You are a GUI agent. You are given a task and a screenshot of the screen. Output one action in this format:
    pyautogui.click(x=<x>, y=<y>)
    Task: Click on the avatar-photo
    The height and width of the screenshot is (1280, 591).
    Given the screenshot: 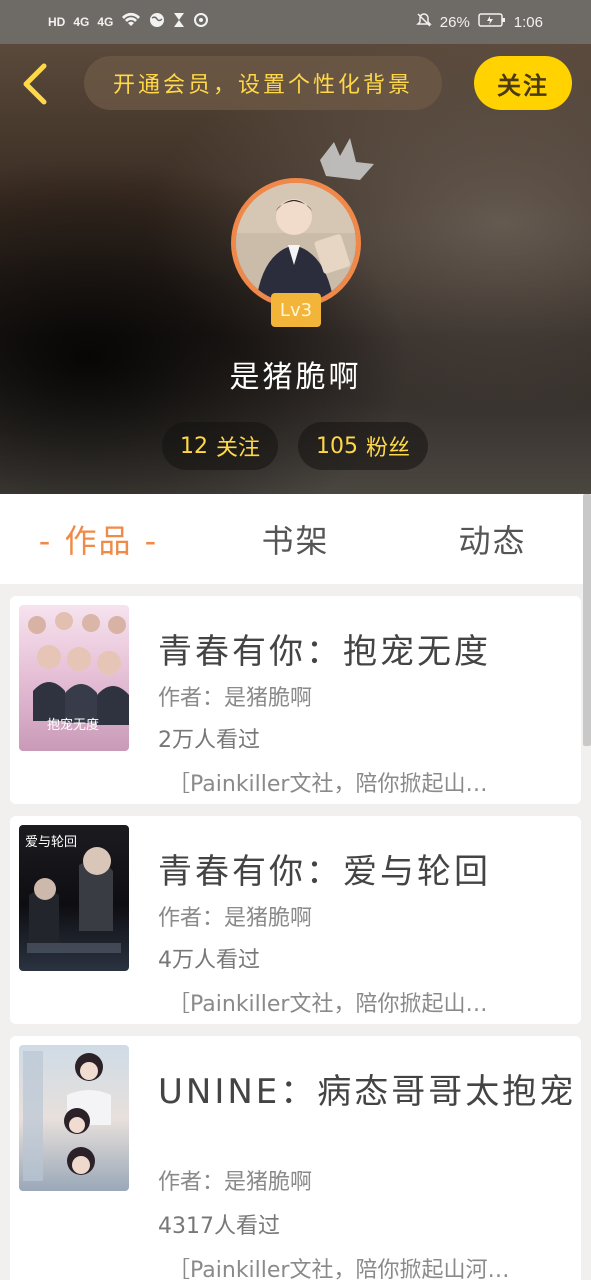 What is the action you would take?
    pyautogui.click(x=296, y=243)
    